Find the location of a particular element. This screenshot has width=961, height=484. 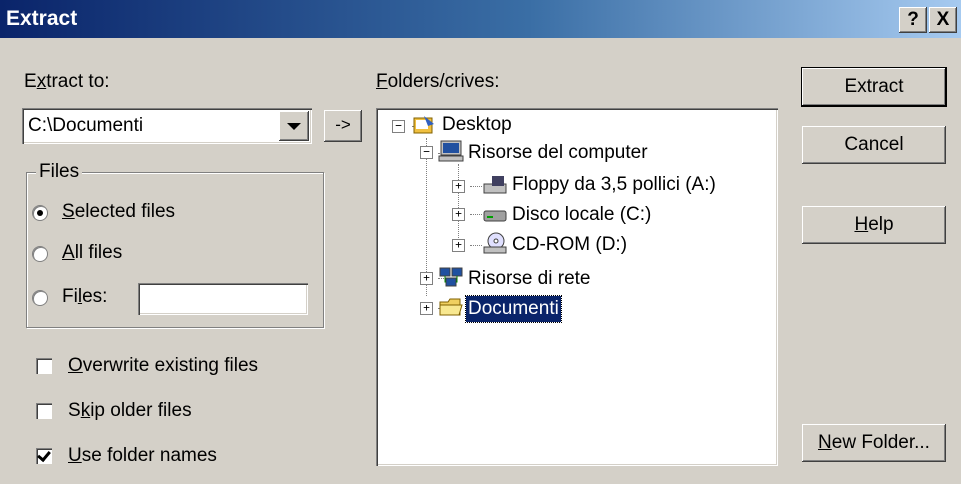

tree-node-floppy: Floppy da 3,5 pollici (A:) is located at coordinates (614, 185).